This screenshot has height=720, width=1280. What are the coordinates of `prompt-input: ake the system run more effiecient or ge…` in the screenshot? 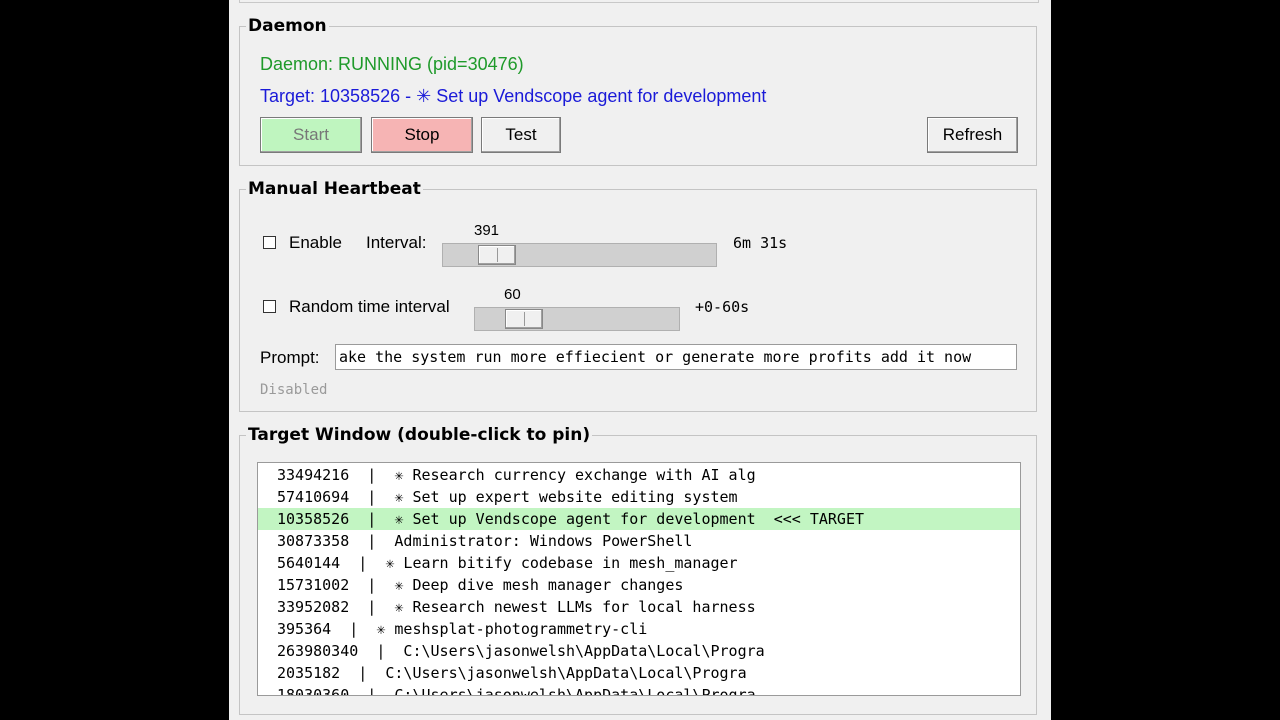 It's located at (676, 357).